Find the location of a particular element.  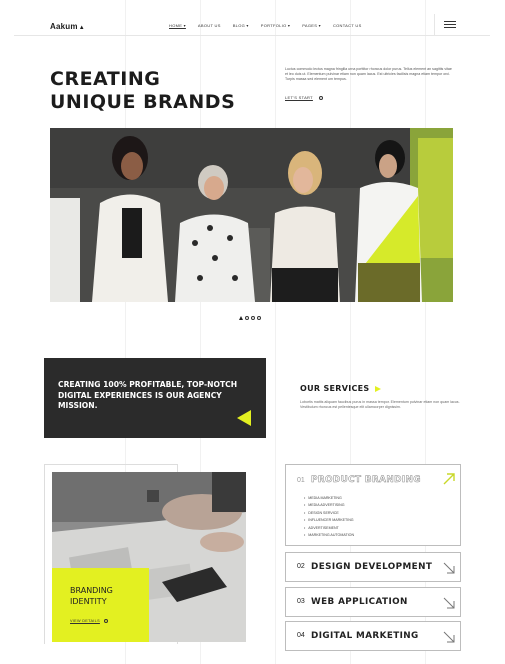

carousel-dots is located at coordinates (250, 318).